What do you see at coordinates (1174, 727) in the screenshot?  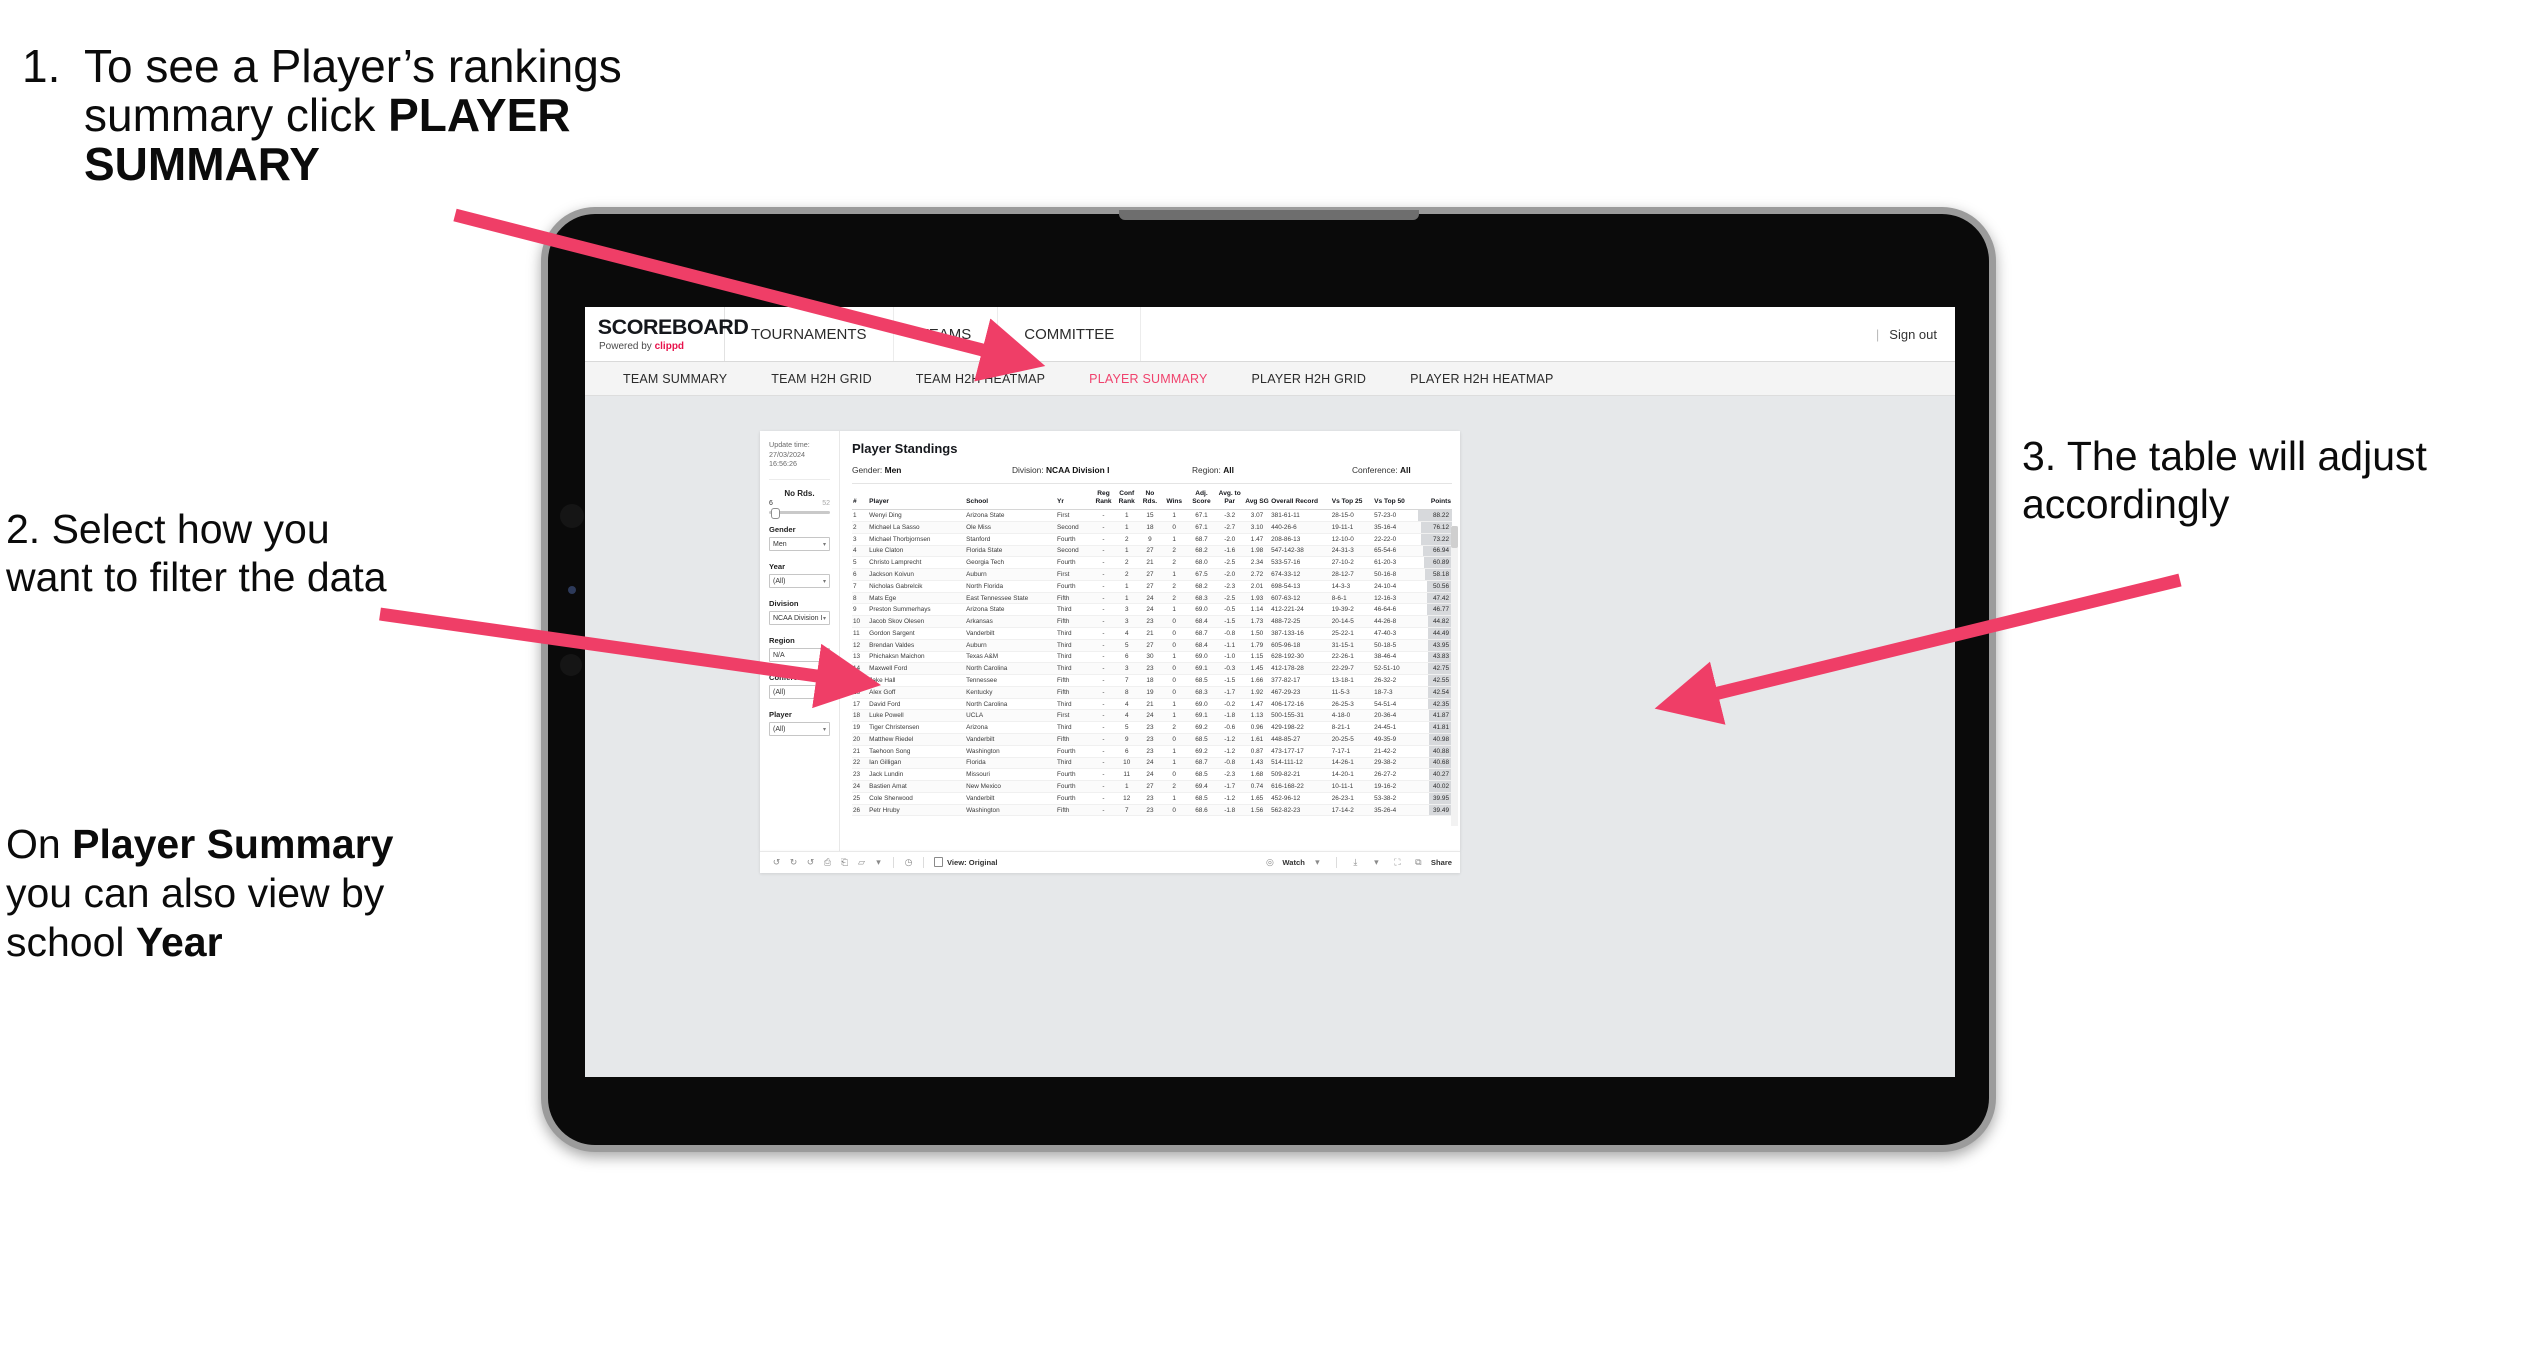 I see `cell-wins: 2` at bounding box center [1174, 727].